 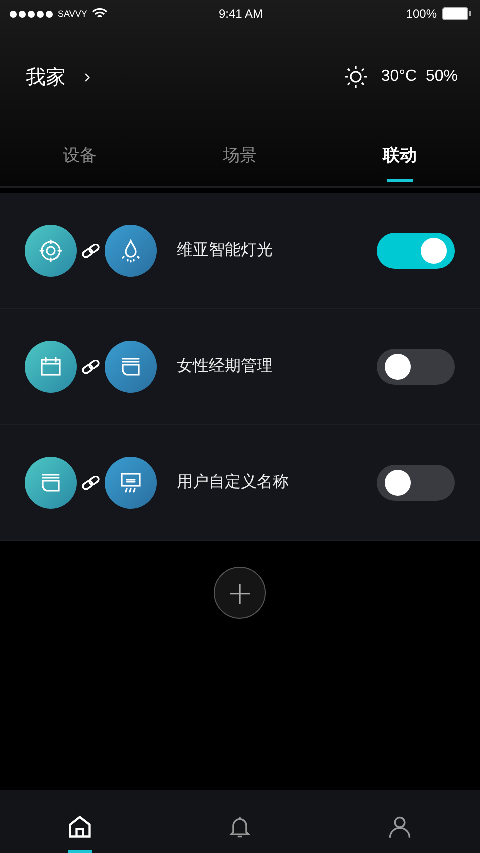 I want to click on person-icon, so click(x=400, y=827).